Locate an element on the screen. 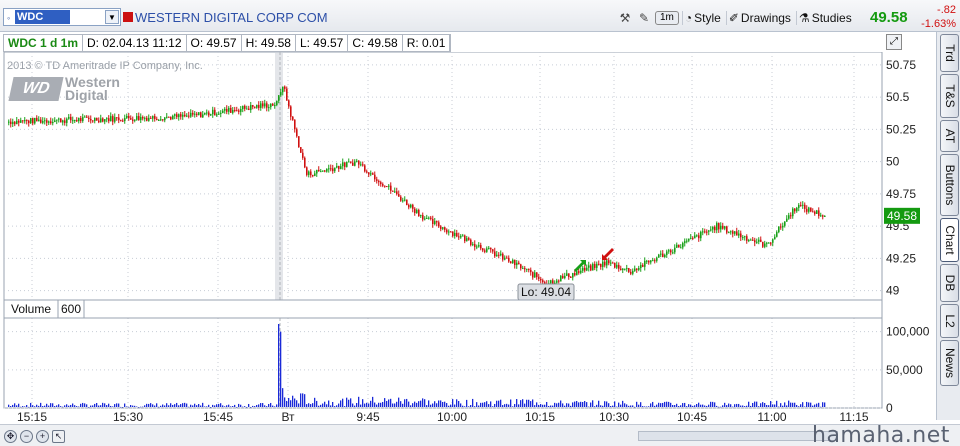 The height and width of the screenshot is (446, 960). chart-settings-icon: ⤢ is located at coordinates (894, 42).